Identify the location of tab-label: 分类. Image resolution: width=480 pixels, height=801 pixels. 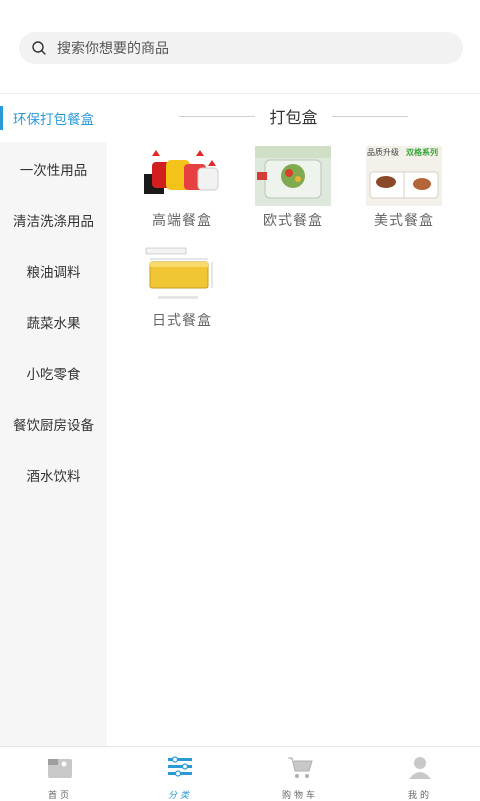
(179, 796).